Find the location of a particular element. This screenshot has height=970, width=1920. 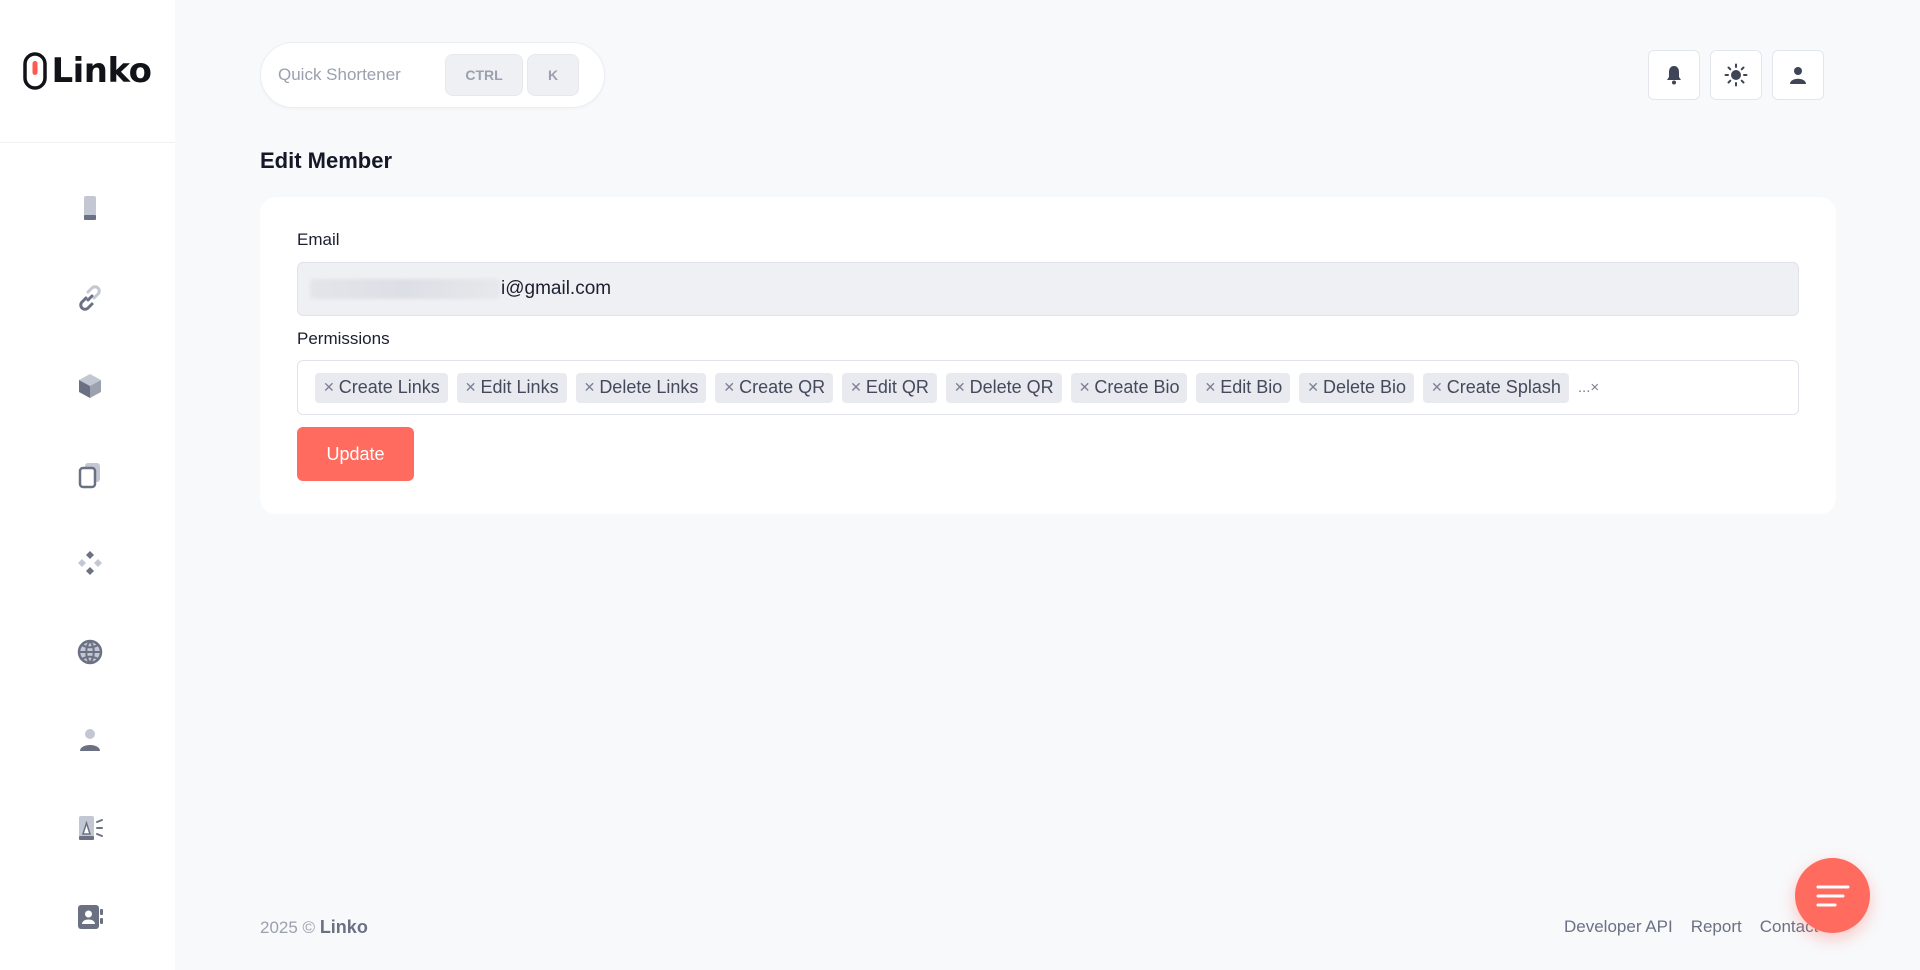

email-field: i@gmail.com is located at coordinates (1048, 289).